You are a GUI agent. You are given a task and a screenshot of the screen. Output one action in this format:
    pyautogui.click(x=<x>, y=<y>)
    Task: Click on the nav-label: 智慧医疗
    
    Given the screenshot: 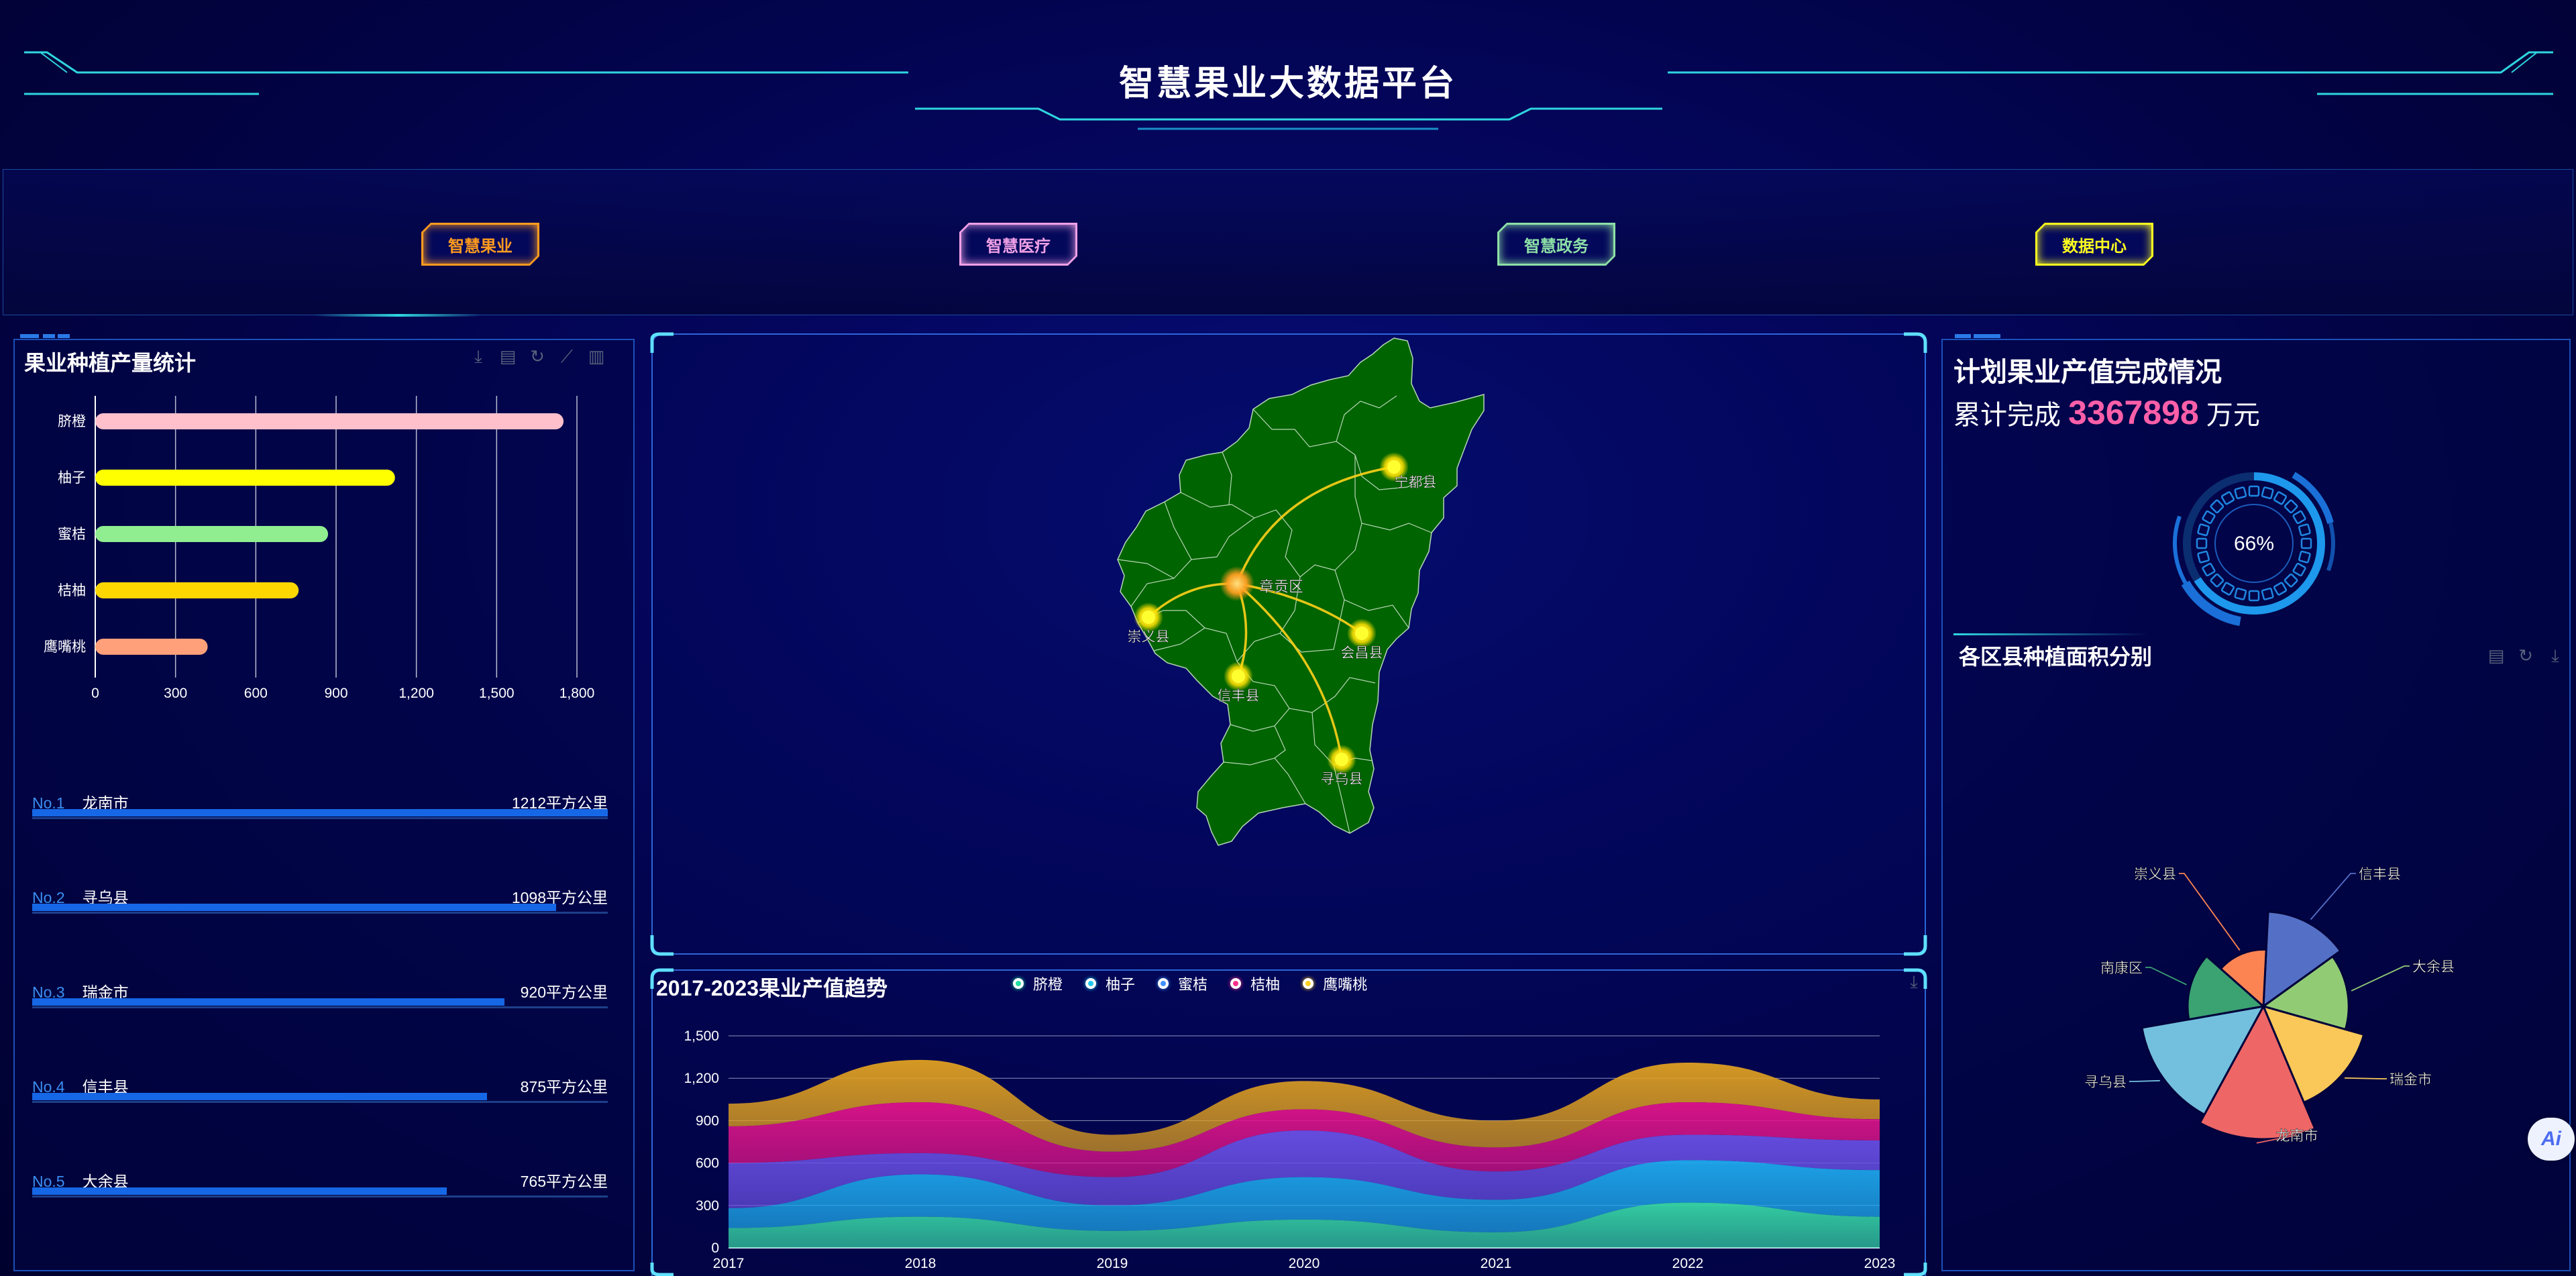 What is the action you would take?
    pyautogui.click(x=1018, y=247)
    